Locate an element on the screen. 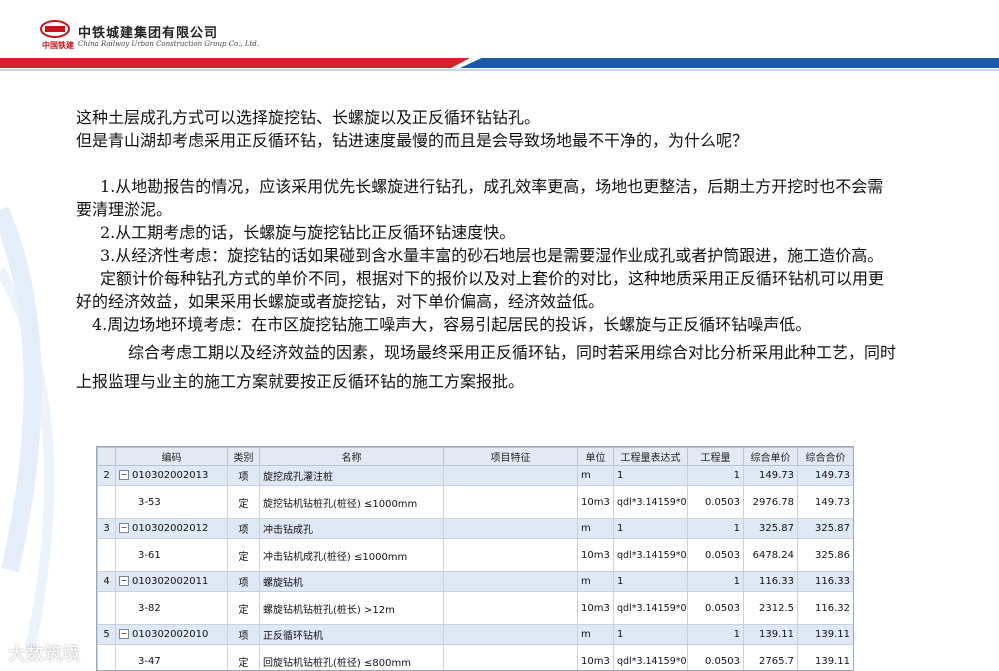 The image size is (999, 671). row-code: 3-47 is located at coordinates (172, 658).